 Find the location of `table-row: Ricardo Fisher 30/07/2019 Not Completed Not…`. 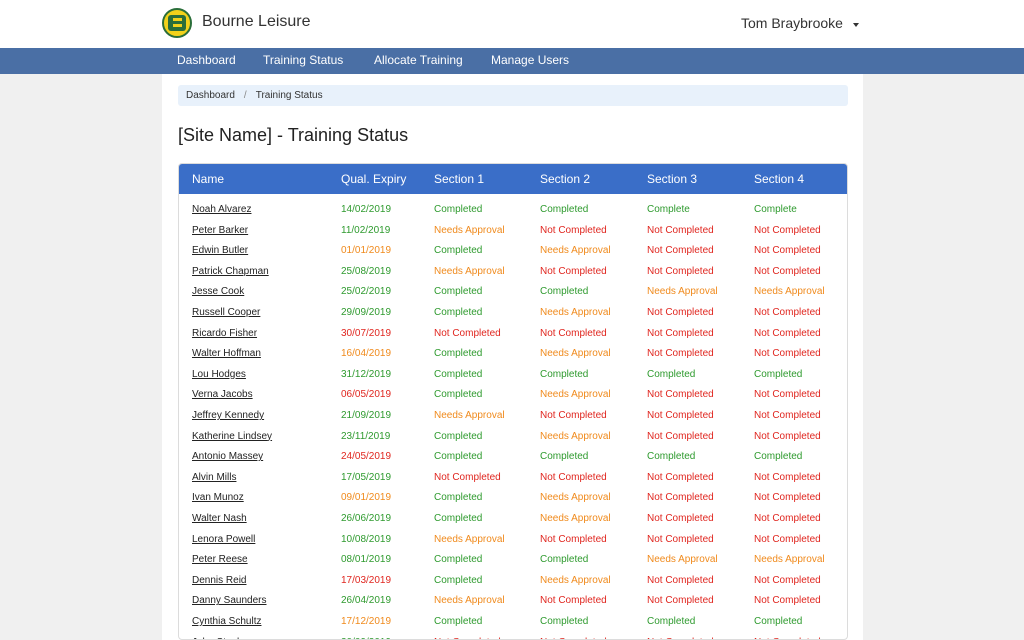

table-row: Ricardo Fisher 30/07/2019 Not Completed Not… is located at coordinates (513, 334).